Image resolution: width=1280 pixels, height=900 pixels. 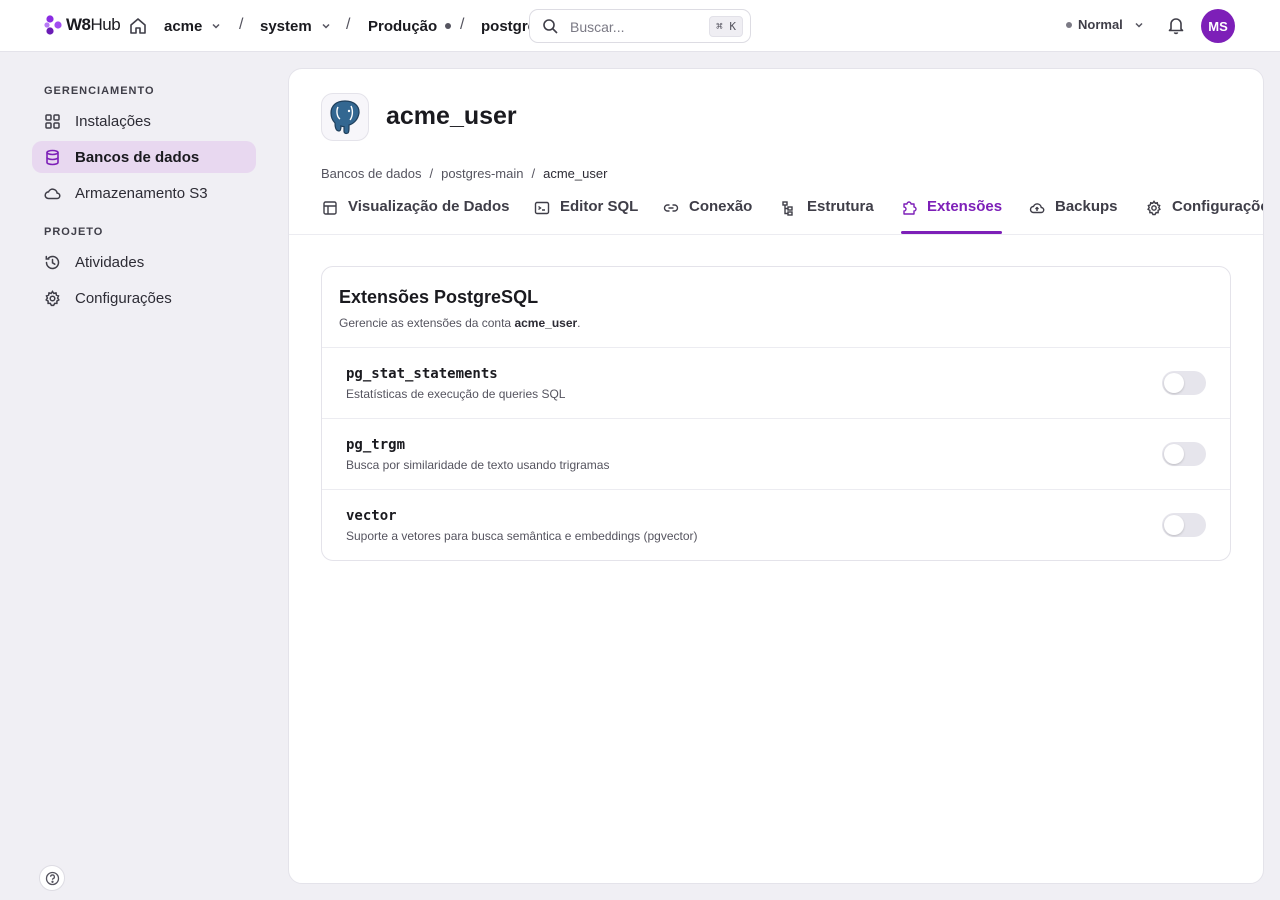 I want to click on sidebar-item-settings: Configurações, so click(x=144, y=298).